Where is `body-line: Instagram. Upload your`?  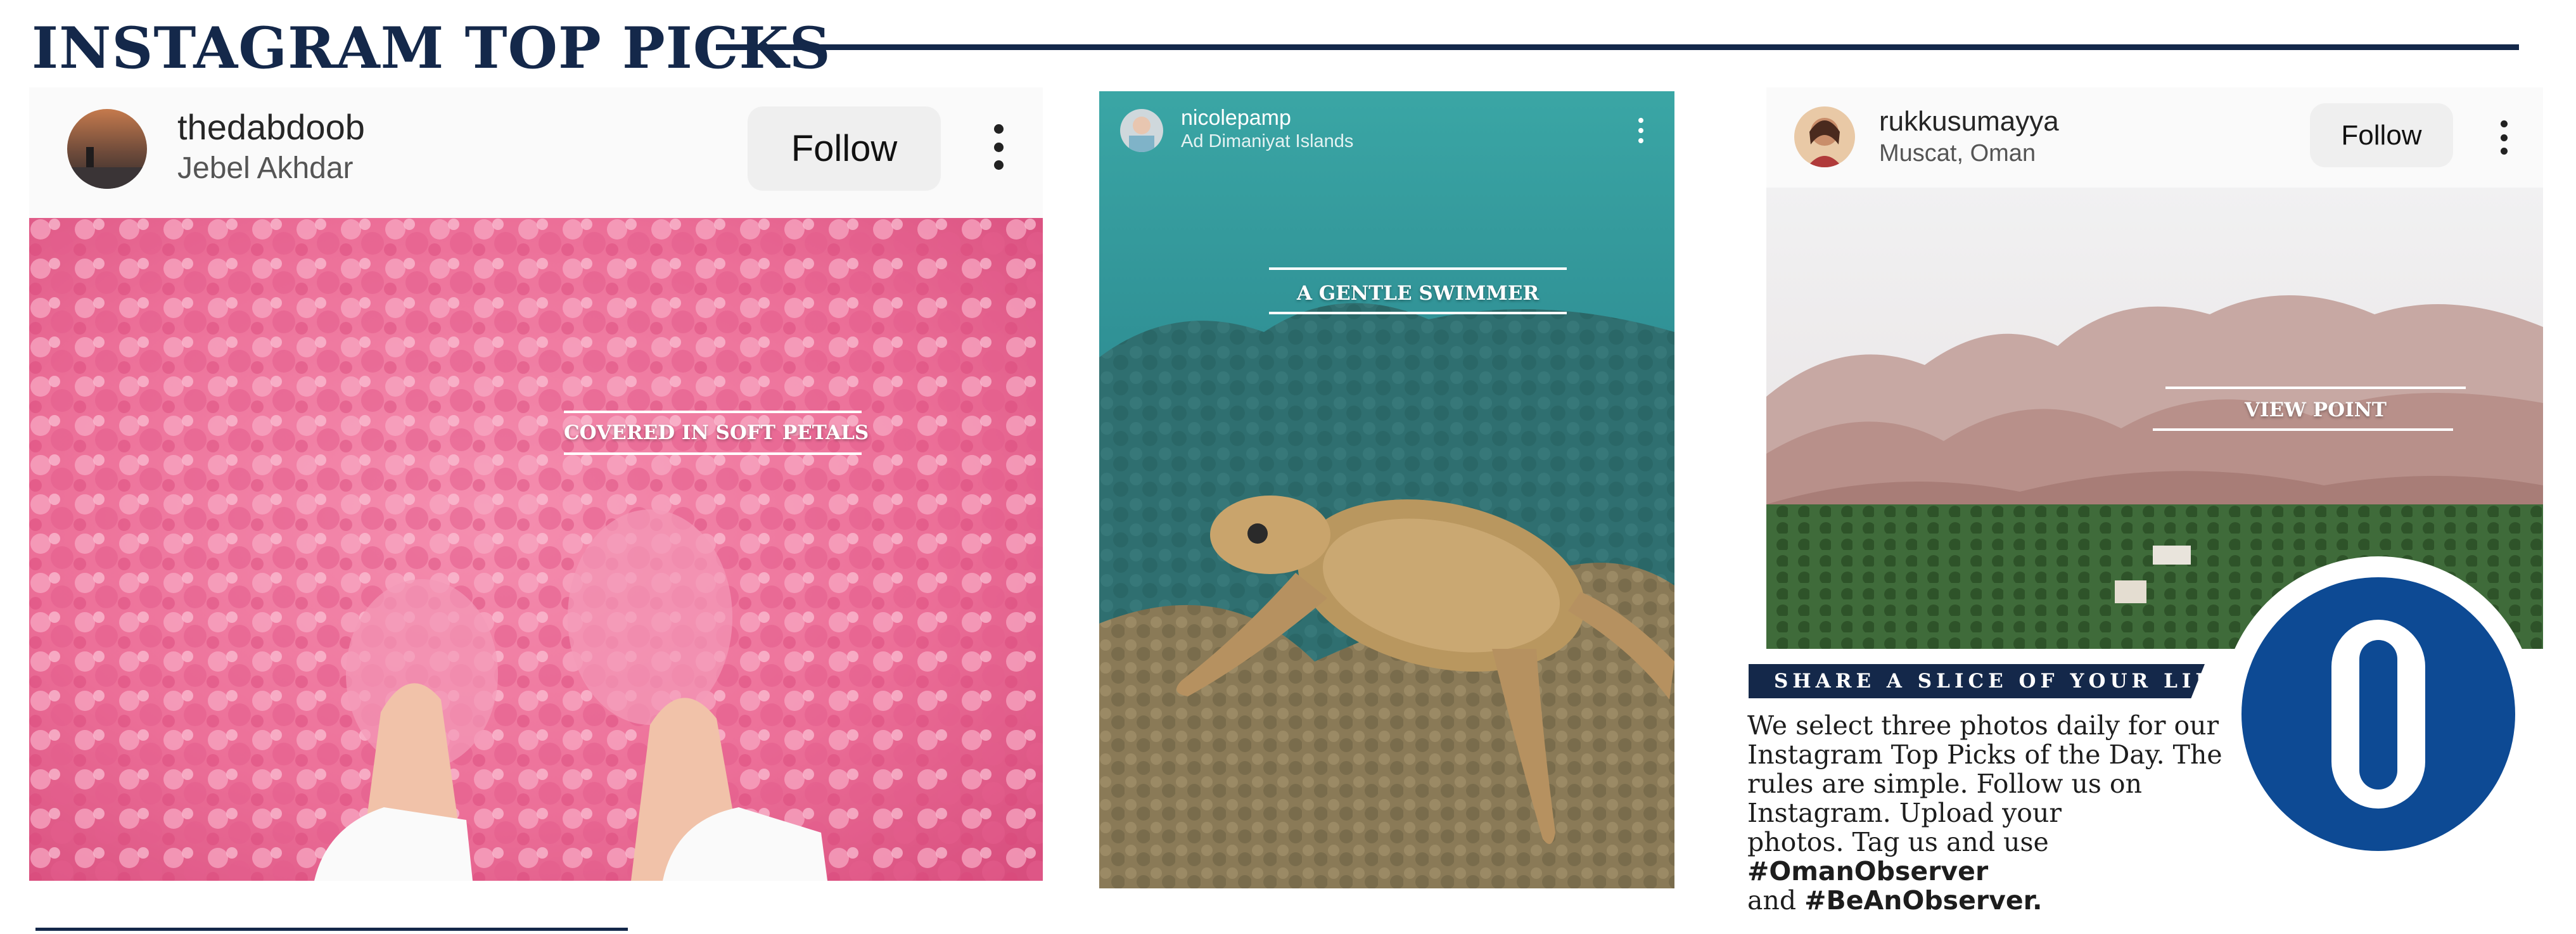
body-line: Instagram. Upload your is located at coordinates (1904, 813).